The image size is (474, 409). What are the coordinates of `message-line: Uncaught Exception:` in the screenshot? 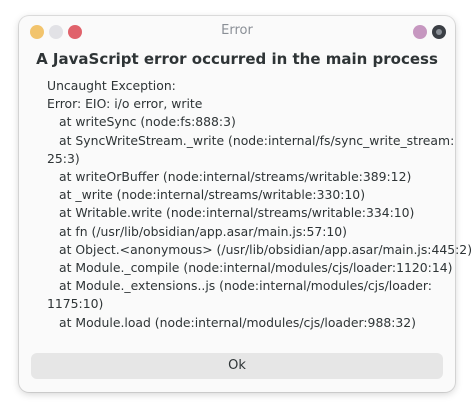 It's located at (111, 85).